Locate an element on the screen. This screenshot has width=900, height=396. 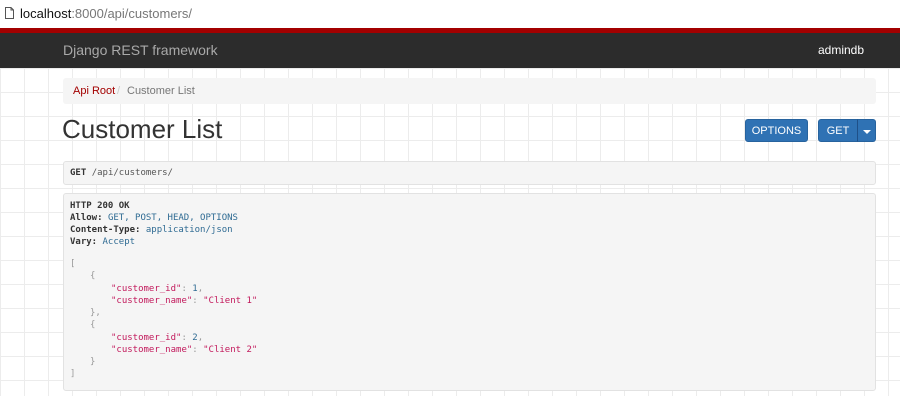
header-value: GET, POST, HEAD, OPTIONS is located at coordinates (172, 218).